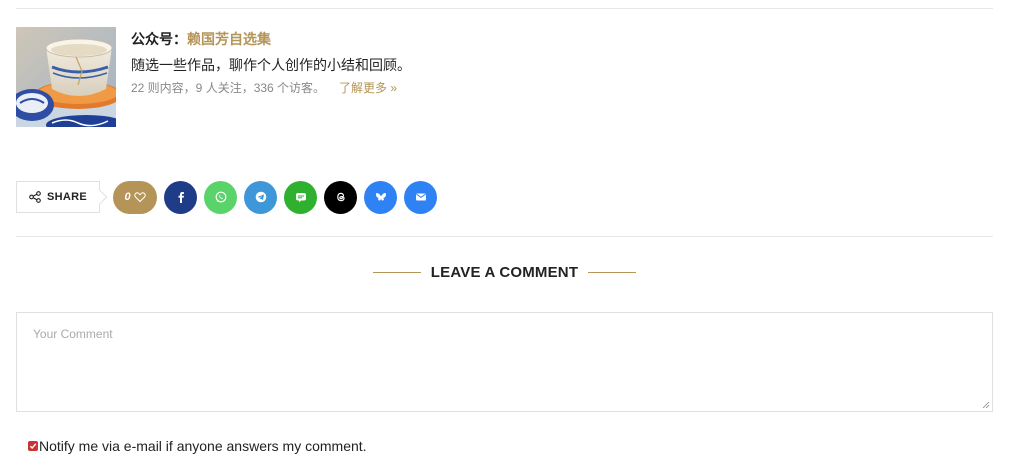 The width and height of the screenshot is (1024, 465). I want to click on teacup-image, so click(66, 77).